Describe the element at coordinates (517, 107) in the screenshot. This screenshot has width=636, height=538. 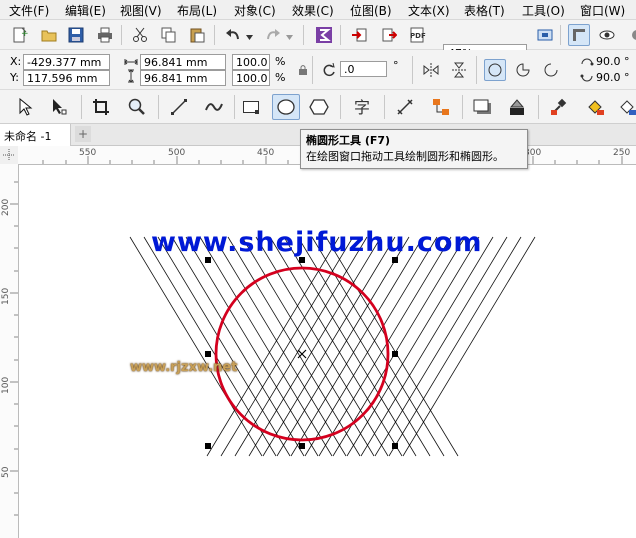
I see `transparency-tool` at that location.